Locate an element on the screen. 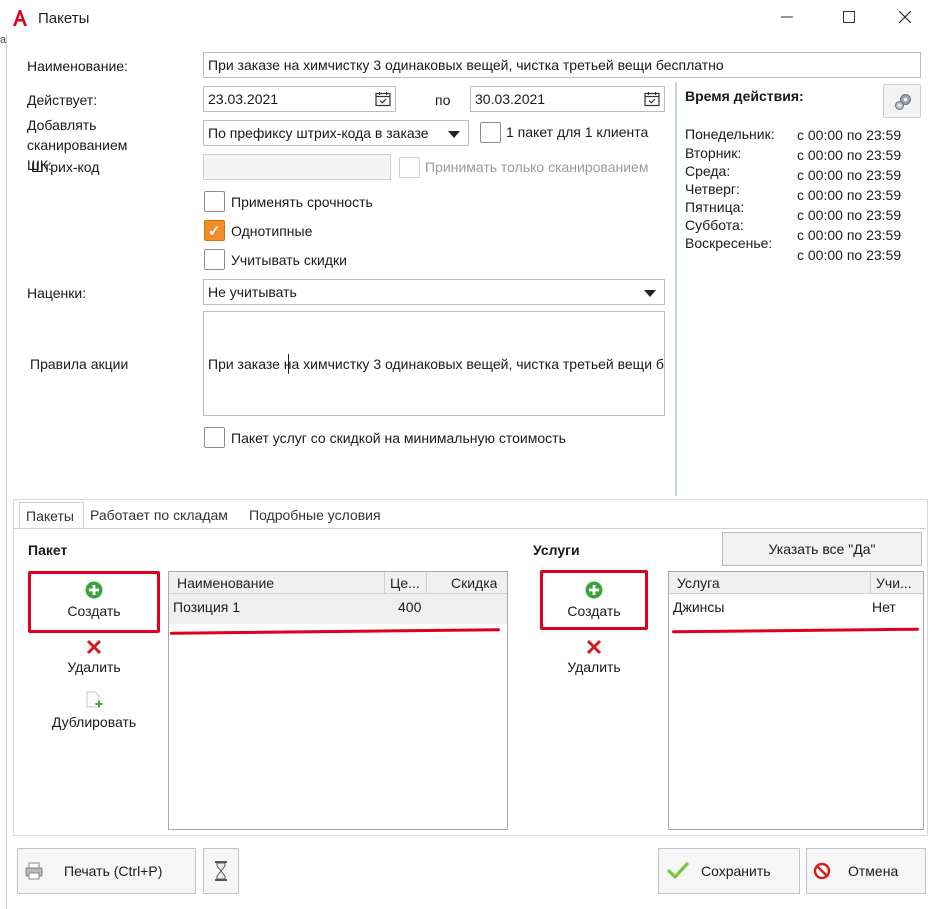 This screenshot has height=909, width=938. column-header: Скидка is located at coordinates (474, 583).